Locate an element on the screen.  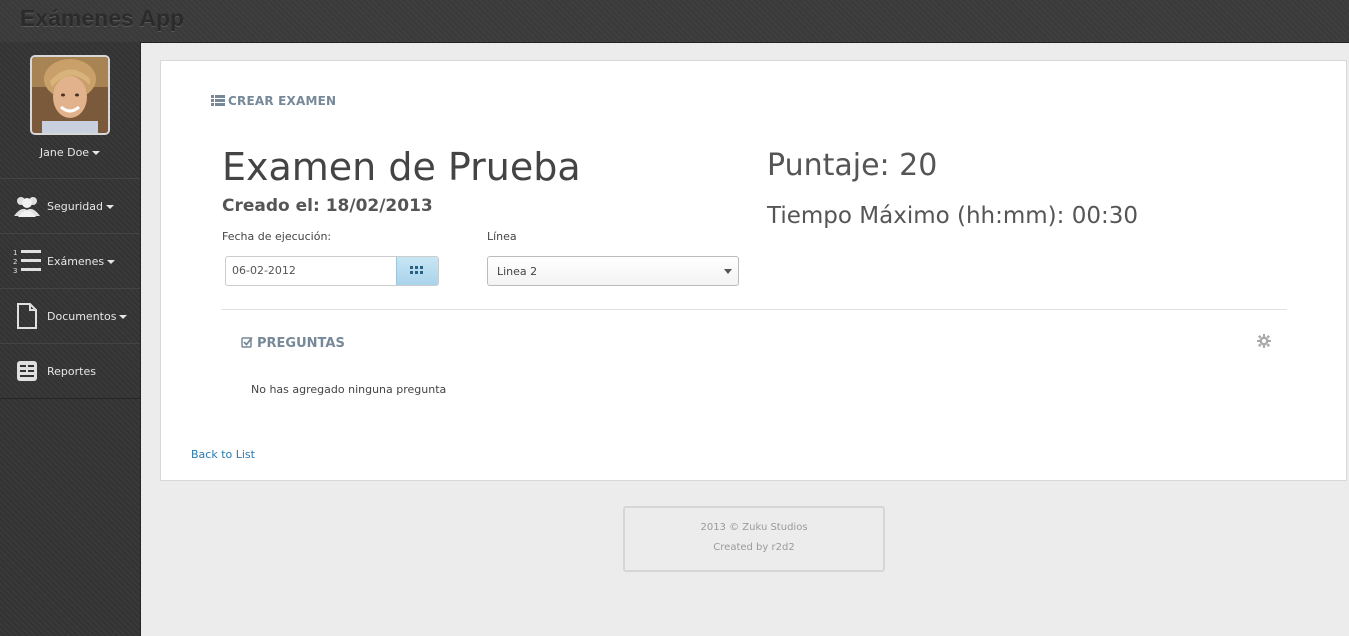
max-time: Tiempo Máximo (hh:mm): 00:30 is located at coordinates (952, 216).